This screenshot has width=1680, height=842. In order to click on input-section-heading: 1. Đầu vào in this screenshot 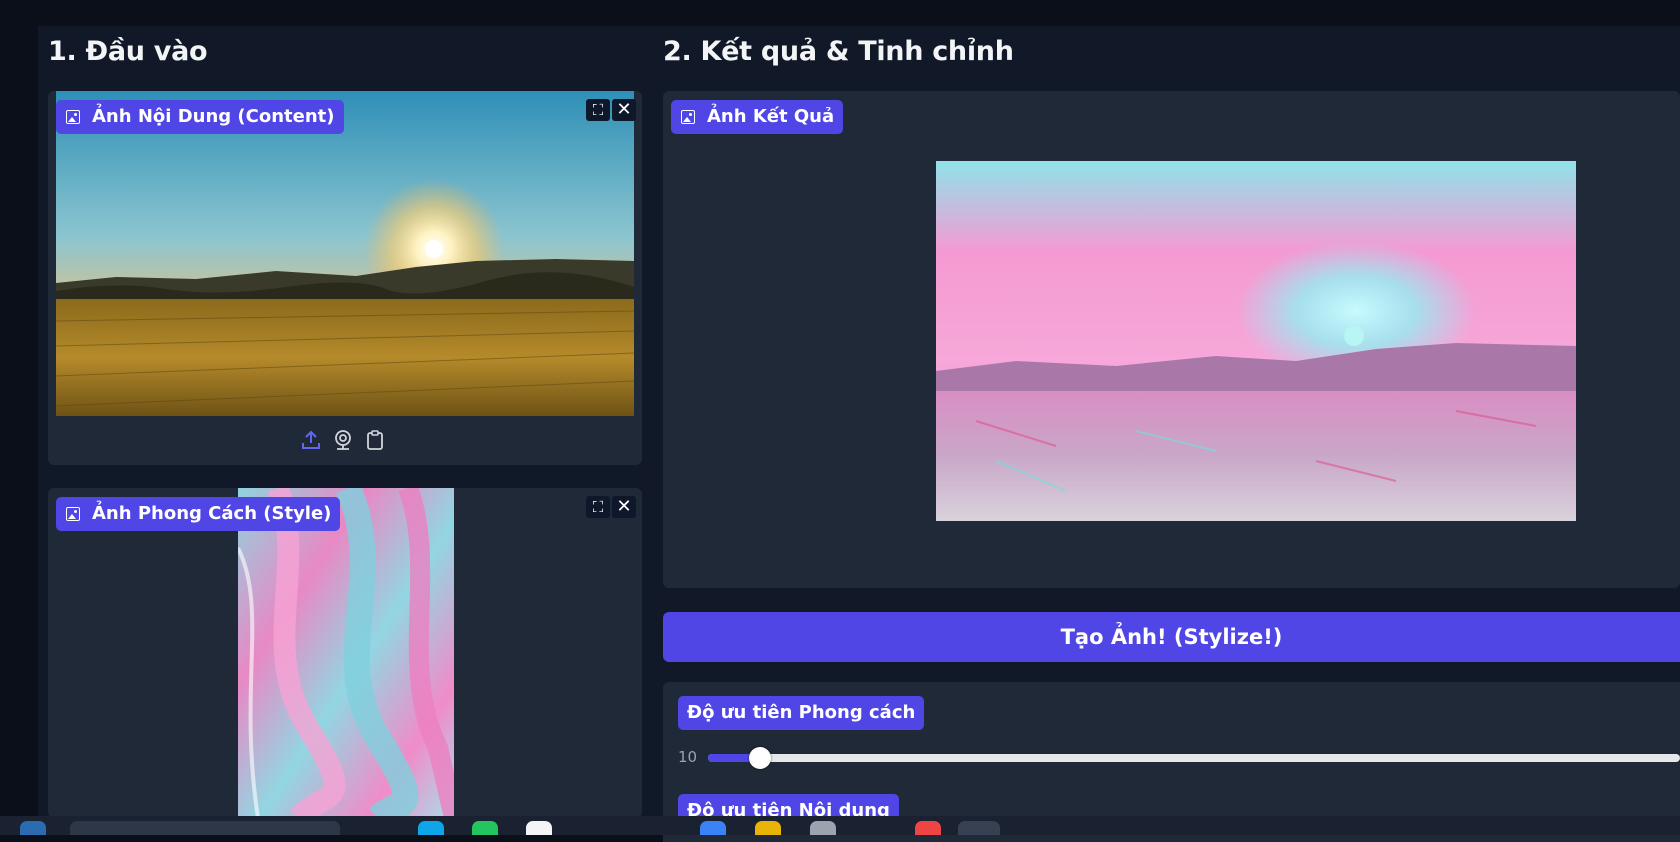, I will do `click(128, 51)`.